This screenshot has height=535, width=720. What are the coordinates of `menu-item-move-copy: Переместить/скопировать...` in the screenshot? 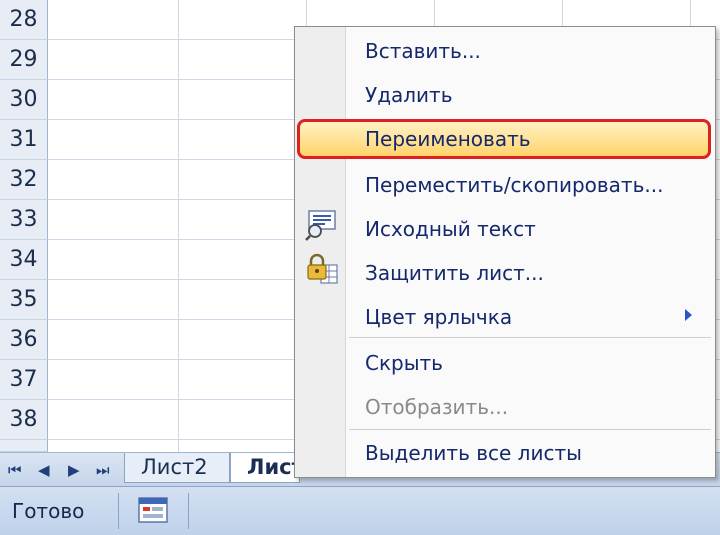 It's located at (514, 185).